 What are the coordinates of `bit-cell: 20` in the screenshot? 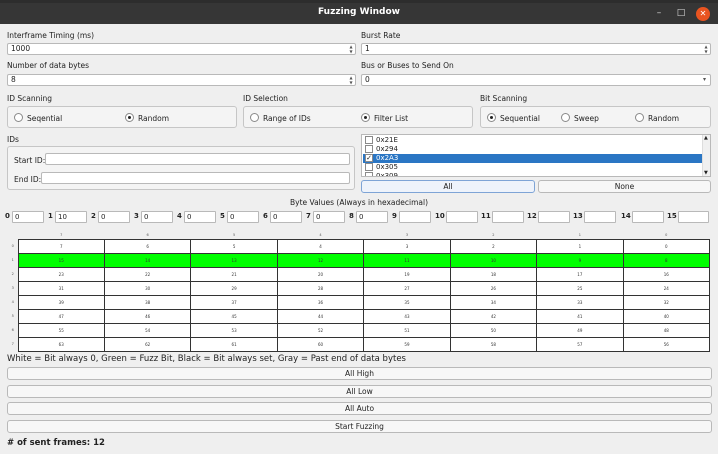 It's located at (320, 274).